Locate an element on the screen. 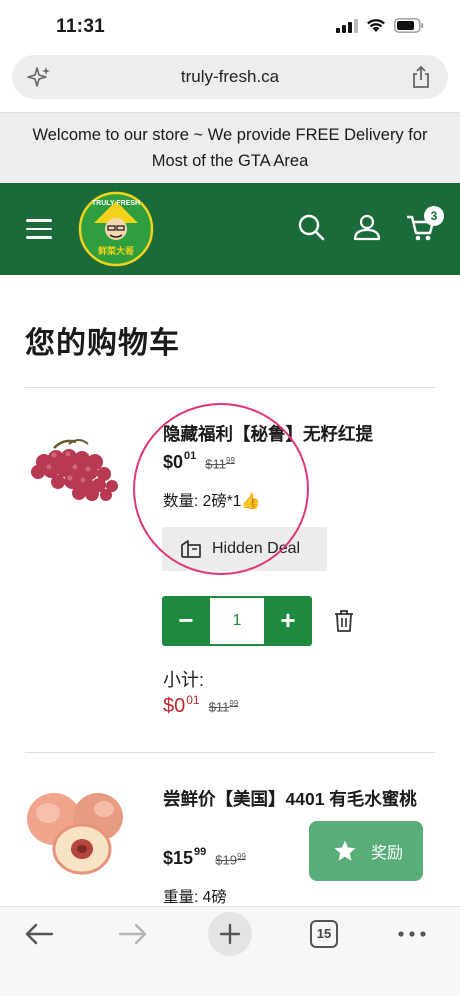 This screenshot has height=996, width=460. subtotal-price: $0 01 $1199 is located at coordinates (201, 705).